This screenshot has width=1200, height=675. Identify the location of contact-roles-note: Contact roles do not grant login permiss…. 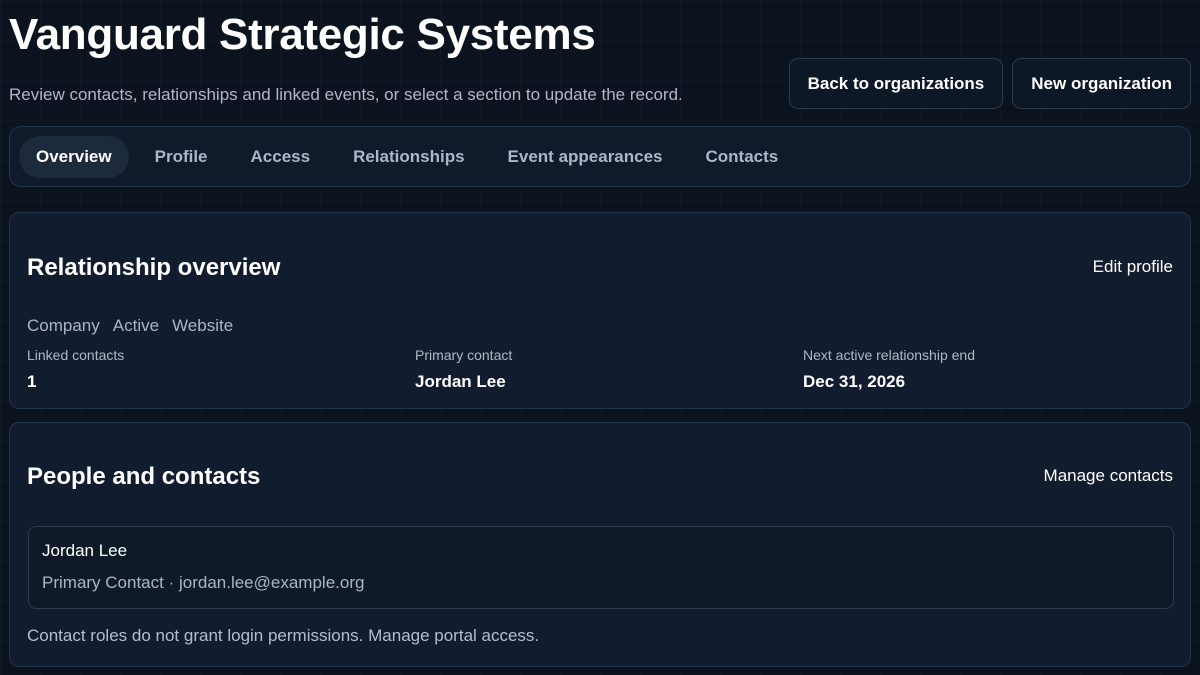
(283, 635).